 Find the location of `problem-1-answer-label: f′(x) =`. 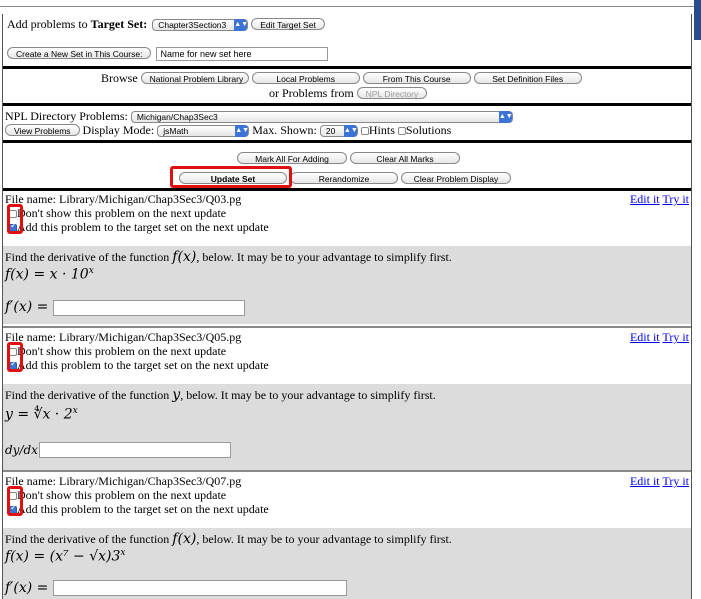

problem-1-answer-label: f′(x) = is located at coordinates (27, 307).